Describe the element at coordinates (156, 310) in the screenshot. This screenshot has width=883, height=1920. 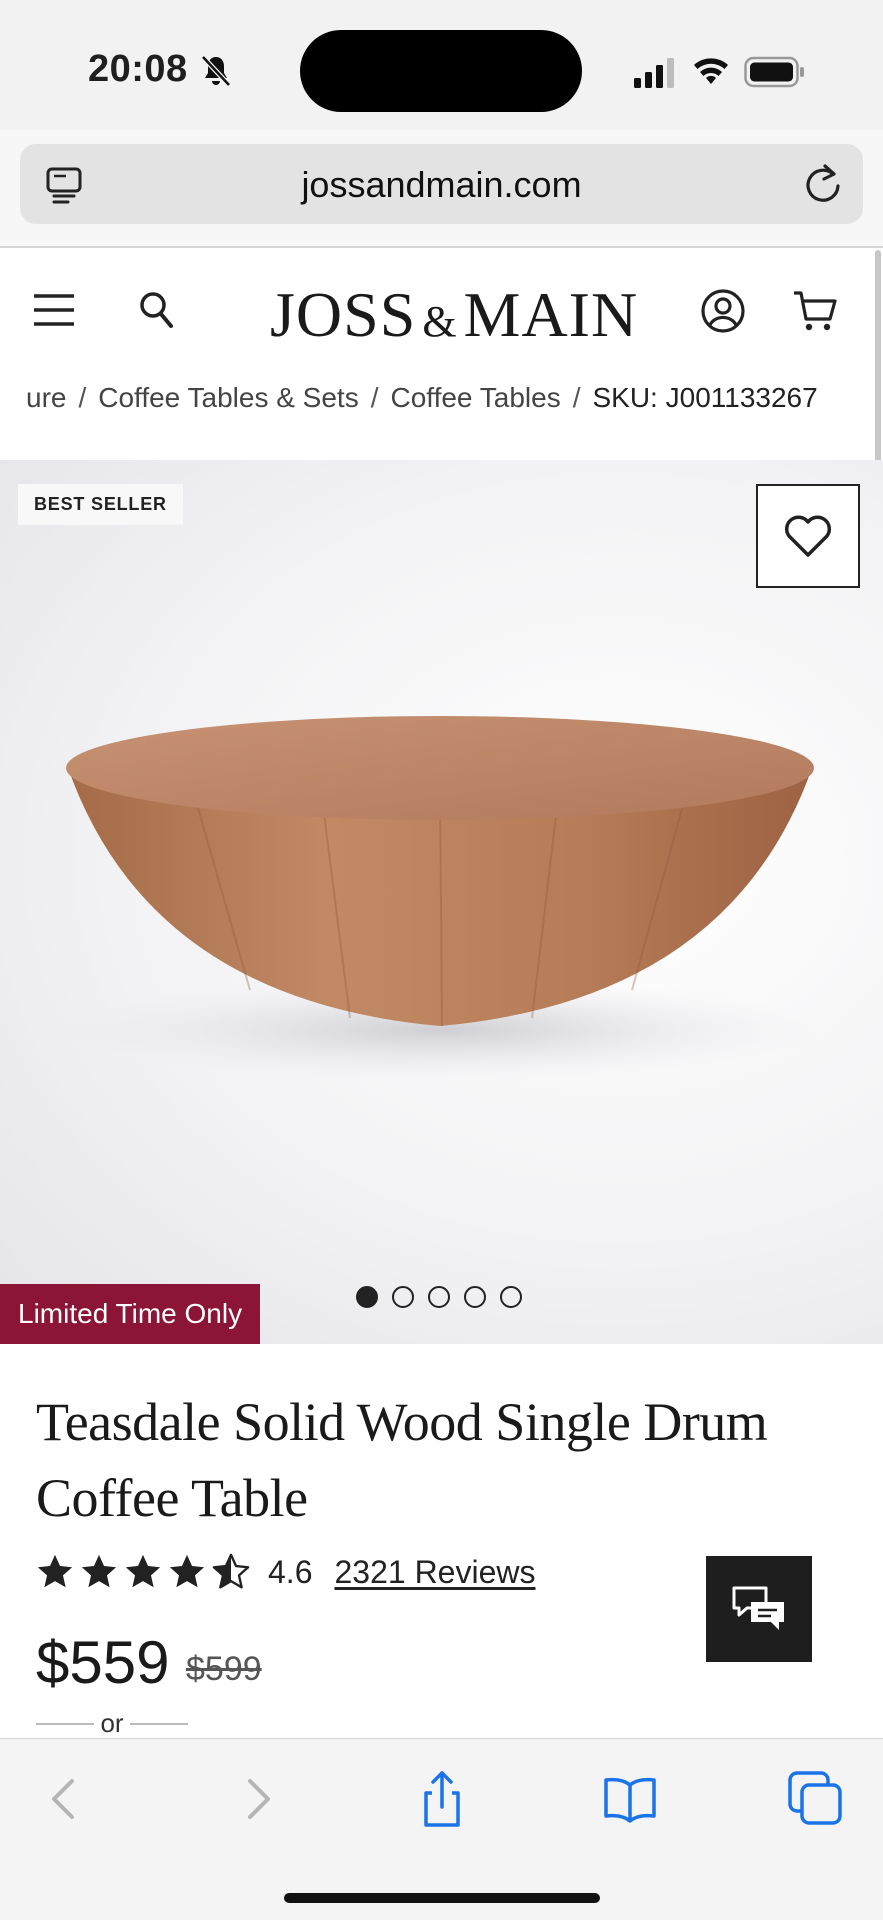
I see `search-icon` at that location.